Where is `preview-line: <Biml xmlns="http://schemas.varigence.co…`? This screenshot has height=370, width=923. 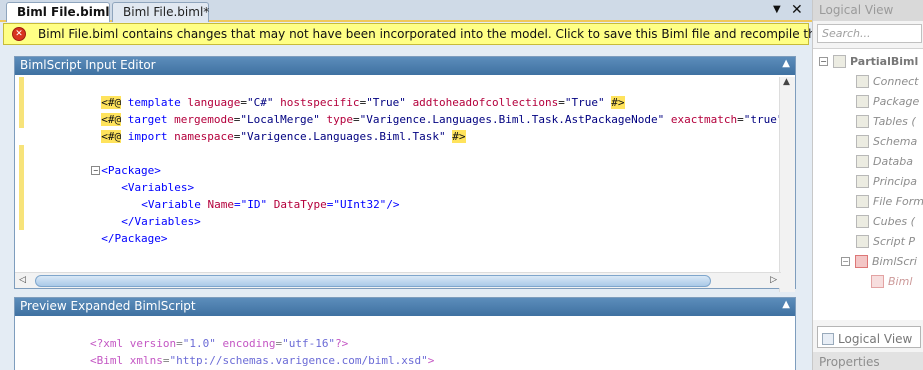 preview-line: <Biml xmlns="http://schemas.varigence.co… is located at coordinates (262, 360).